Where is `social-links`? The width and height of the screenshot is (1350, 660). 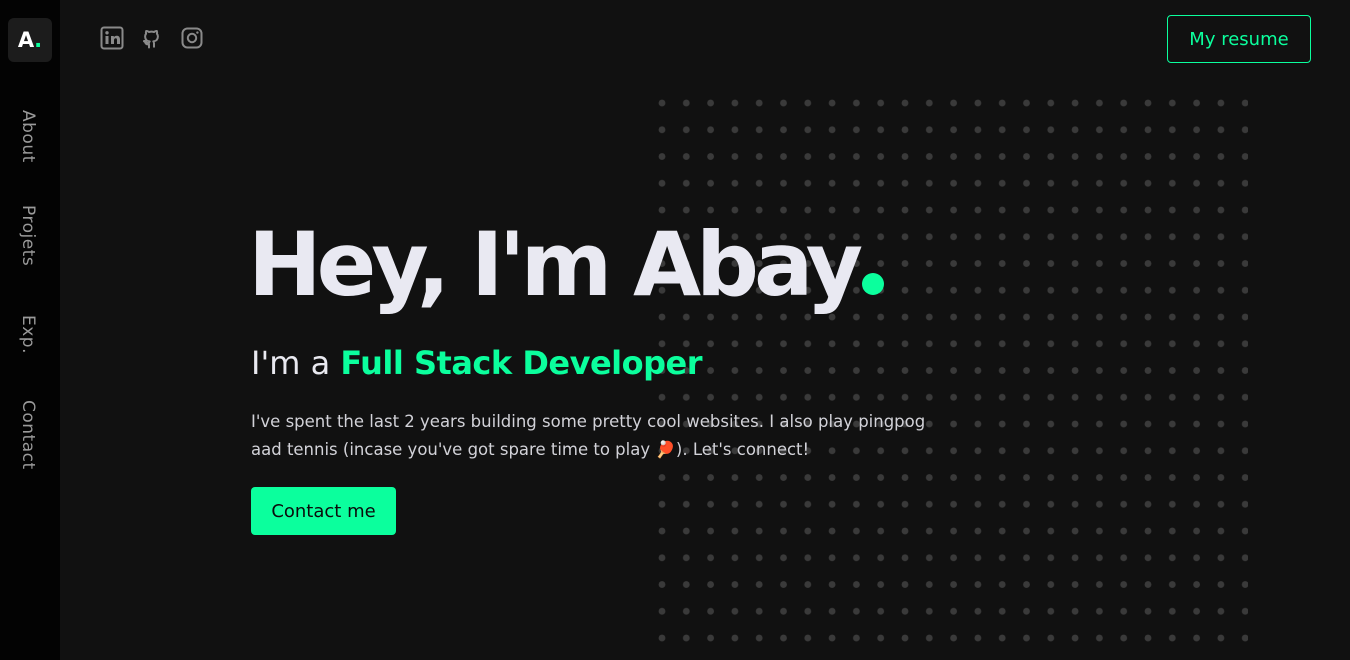
social-links is located at coordinates (152, 38).